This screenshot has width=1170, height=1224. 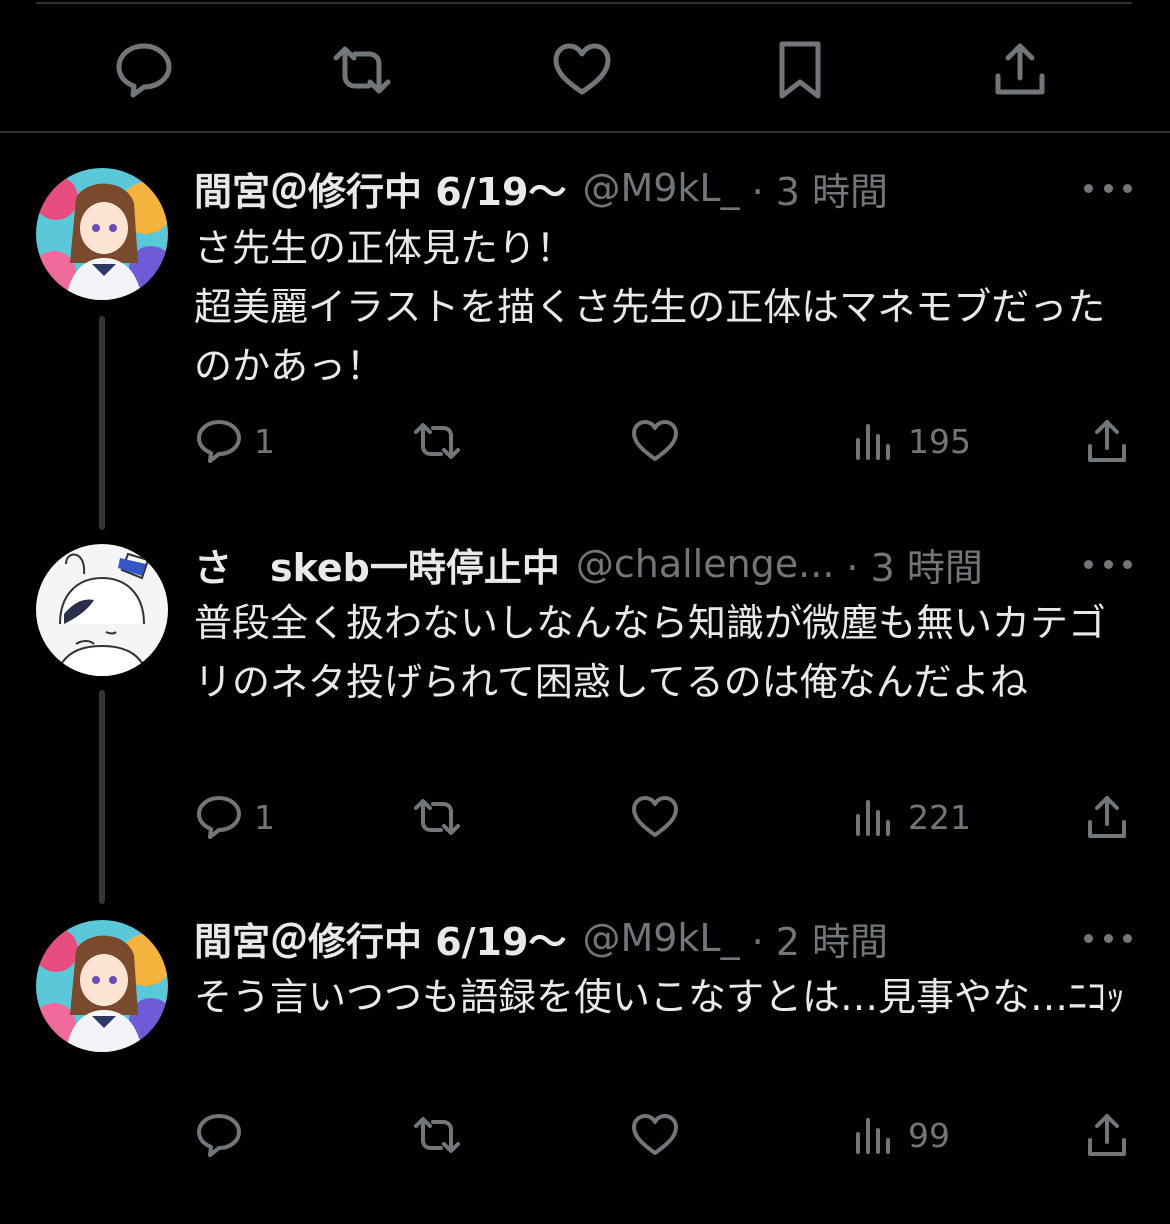 What do you see at coordinates (800, 70) in the screenshot?
I see `bookmark-icon` at bounding box center [800, 70].